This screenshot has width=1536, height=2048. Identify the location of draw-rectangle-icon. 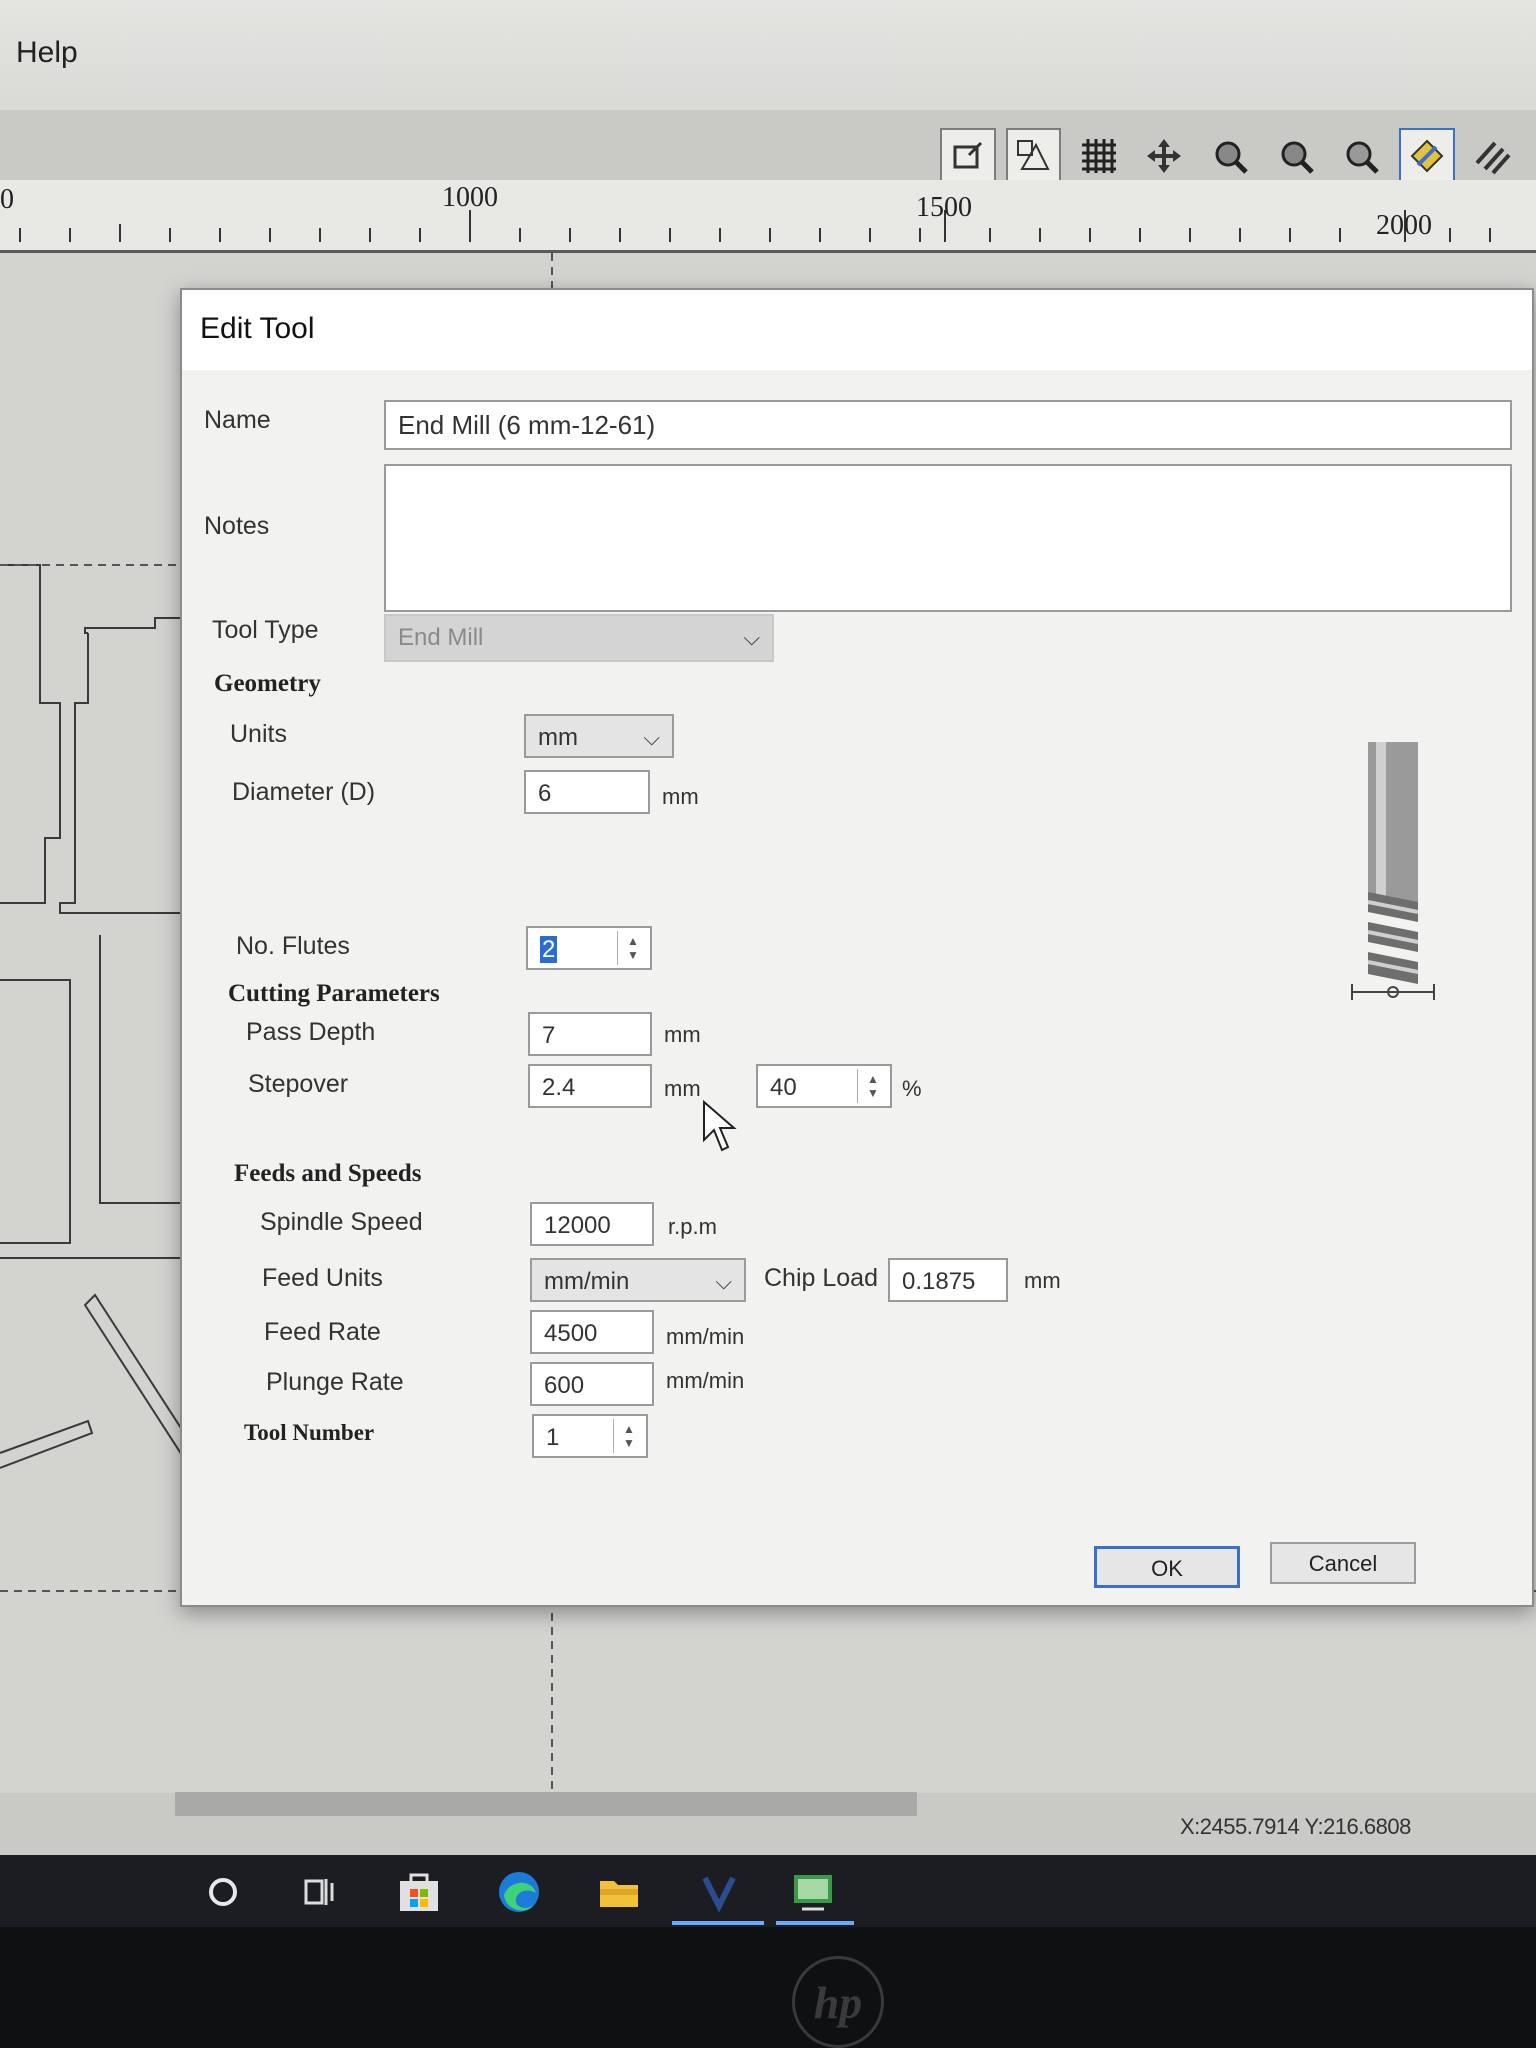
(968, 156).